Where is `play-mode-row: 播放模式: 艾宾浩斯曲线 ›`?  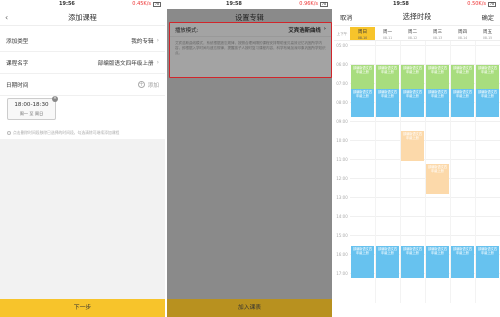 play-mode-row: 播放模式: 艾宾浩斯曲线 › is located at coordinates (250, 30).